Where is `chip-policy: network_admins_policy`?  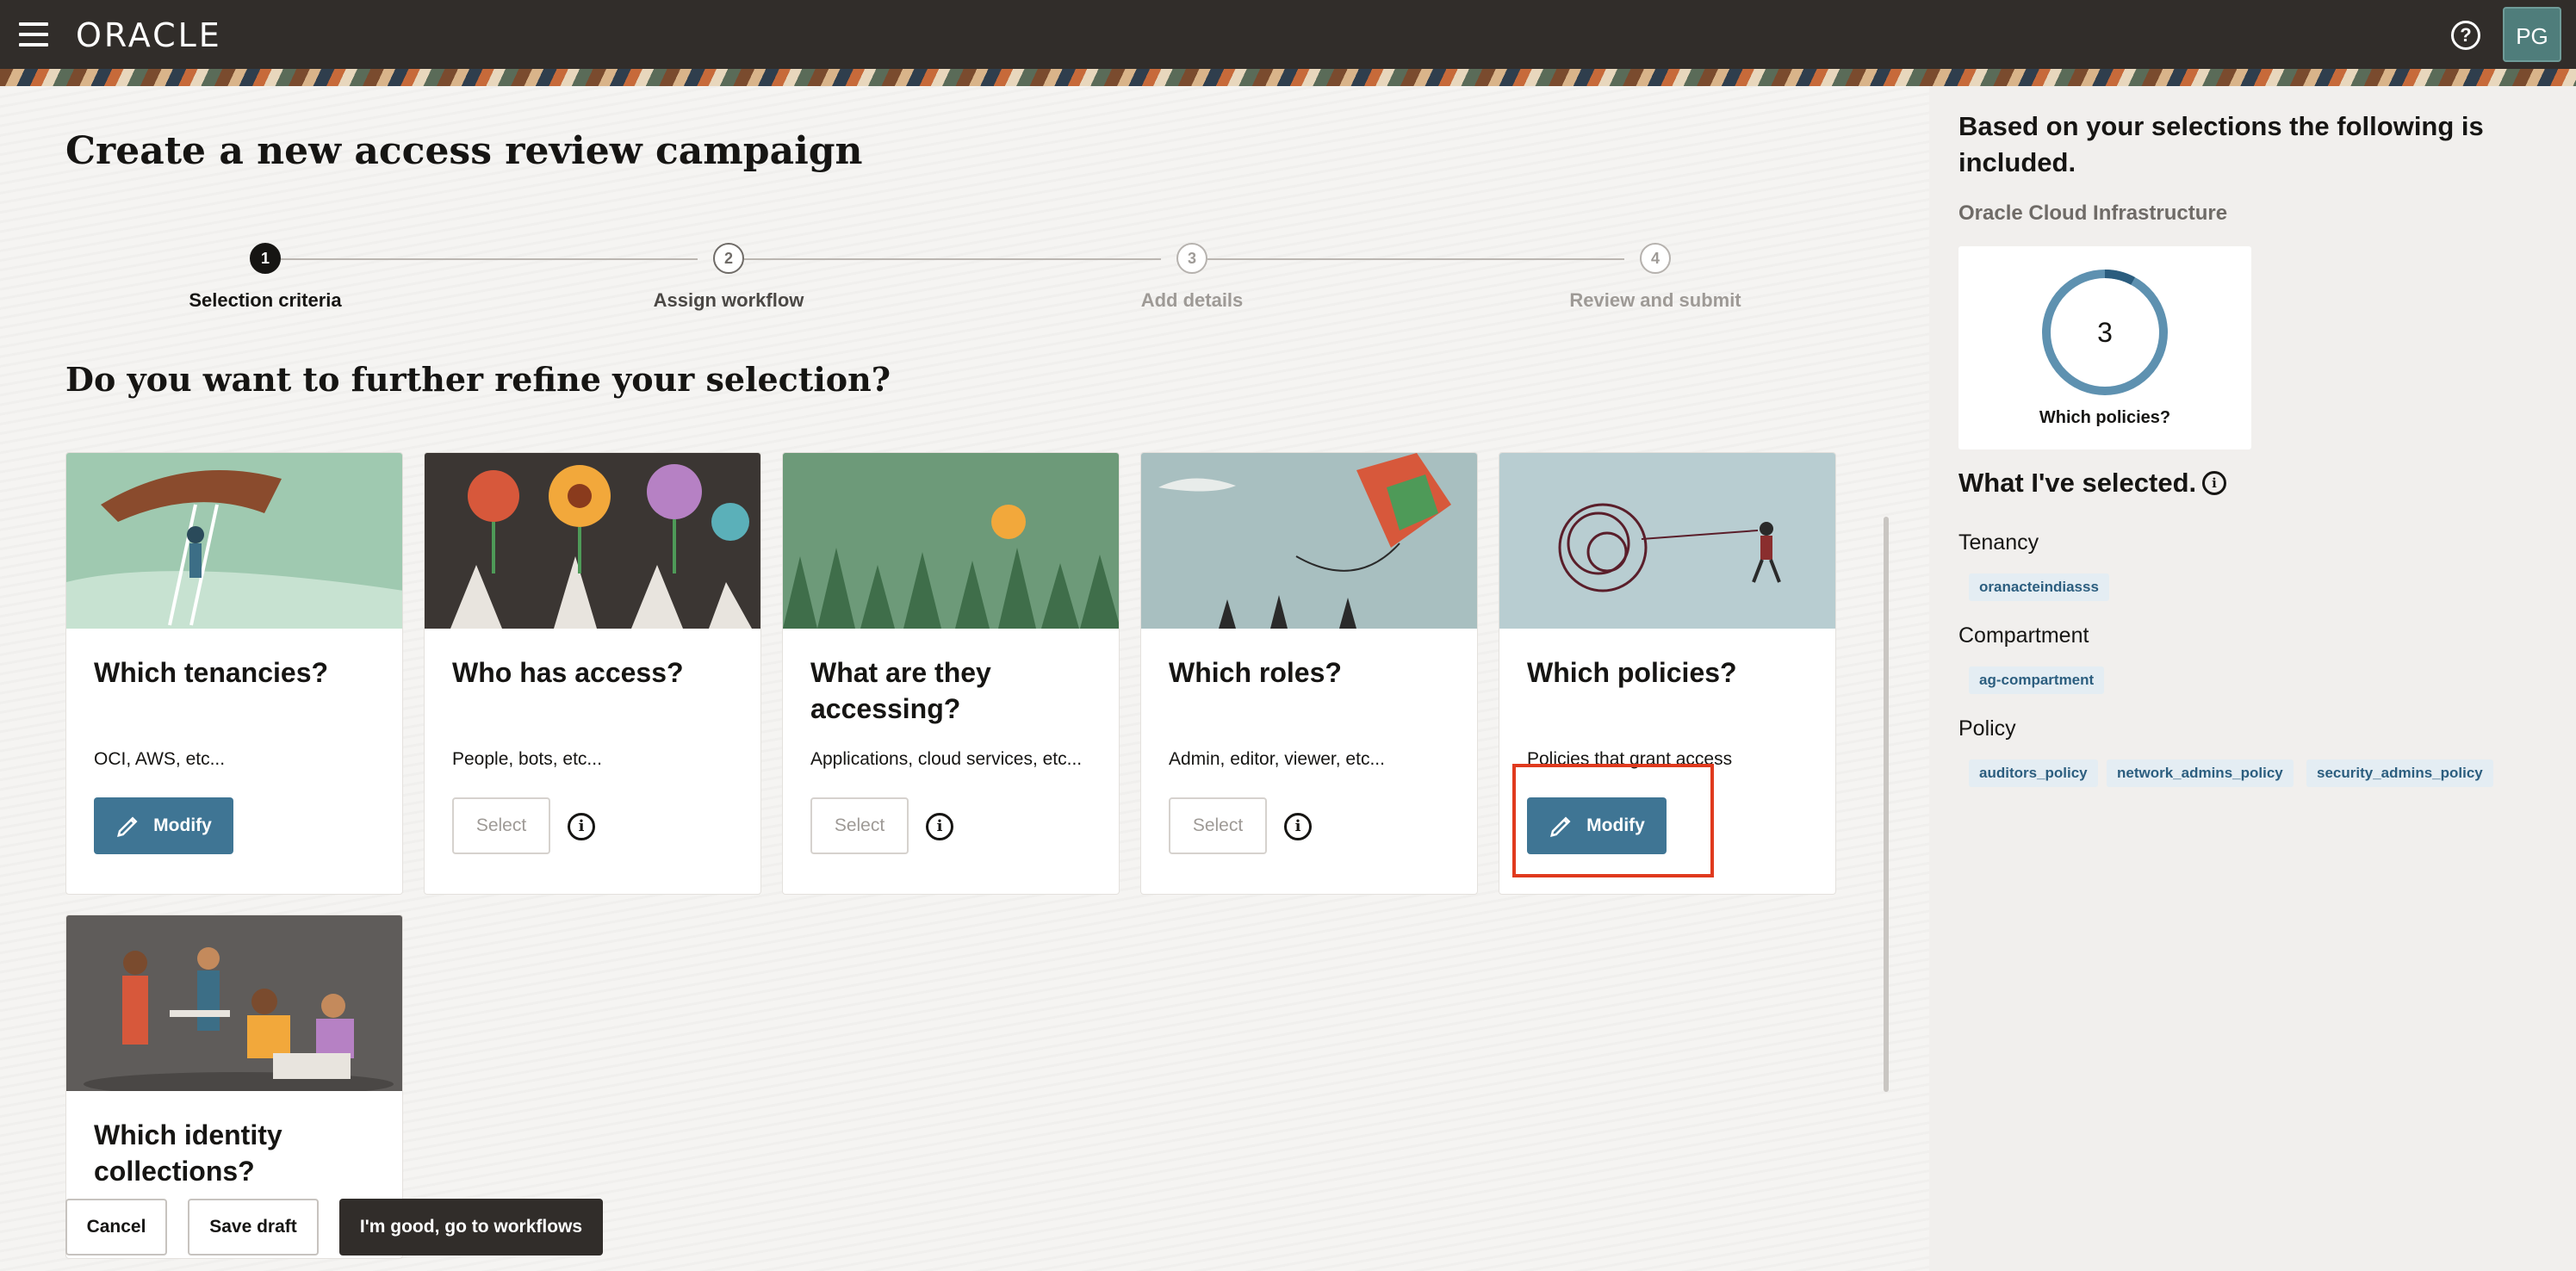
chip-policy: network_admins_policy is located at coordinates (2200, 774).